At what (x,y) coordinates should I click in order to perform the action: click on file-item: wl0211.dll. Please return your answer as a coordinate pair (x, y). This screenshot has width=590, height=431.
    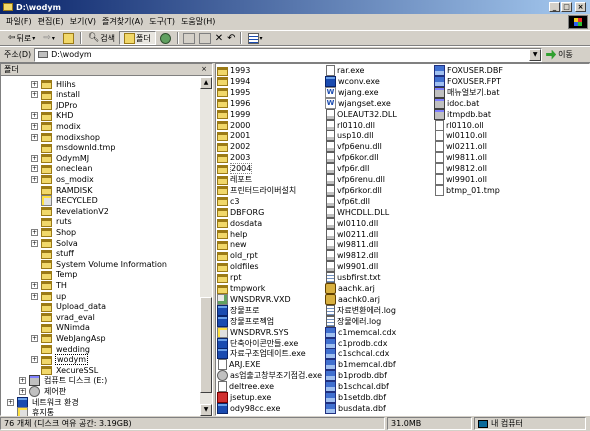
    Looking at the image, I should click on (351, 234).